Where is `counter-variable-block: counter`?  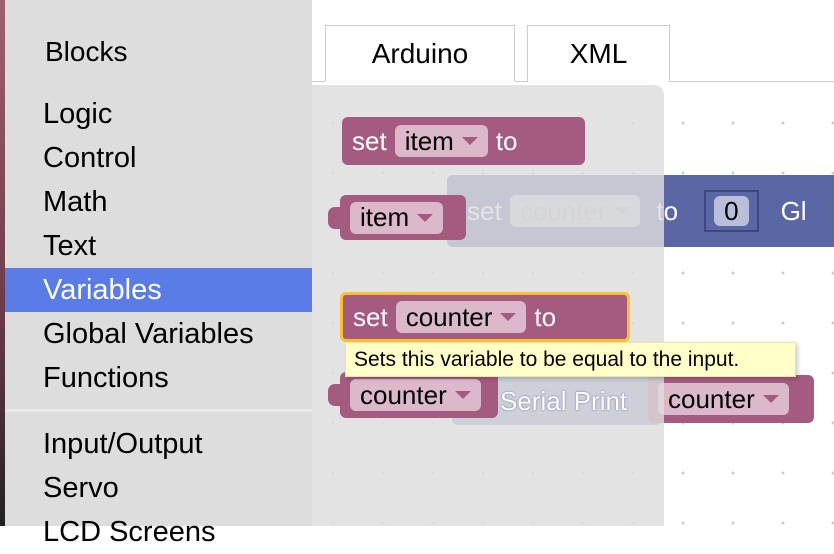
counter-variable-block: counter is located at coordinates (731, 399).